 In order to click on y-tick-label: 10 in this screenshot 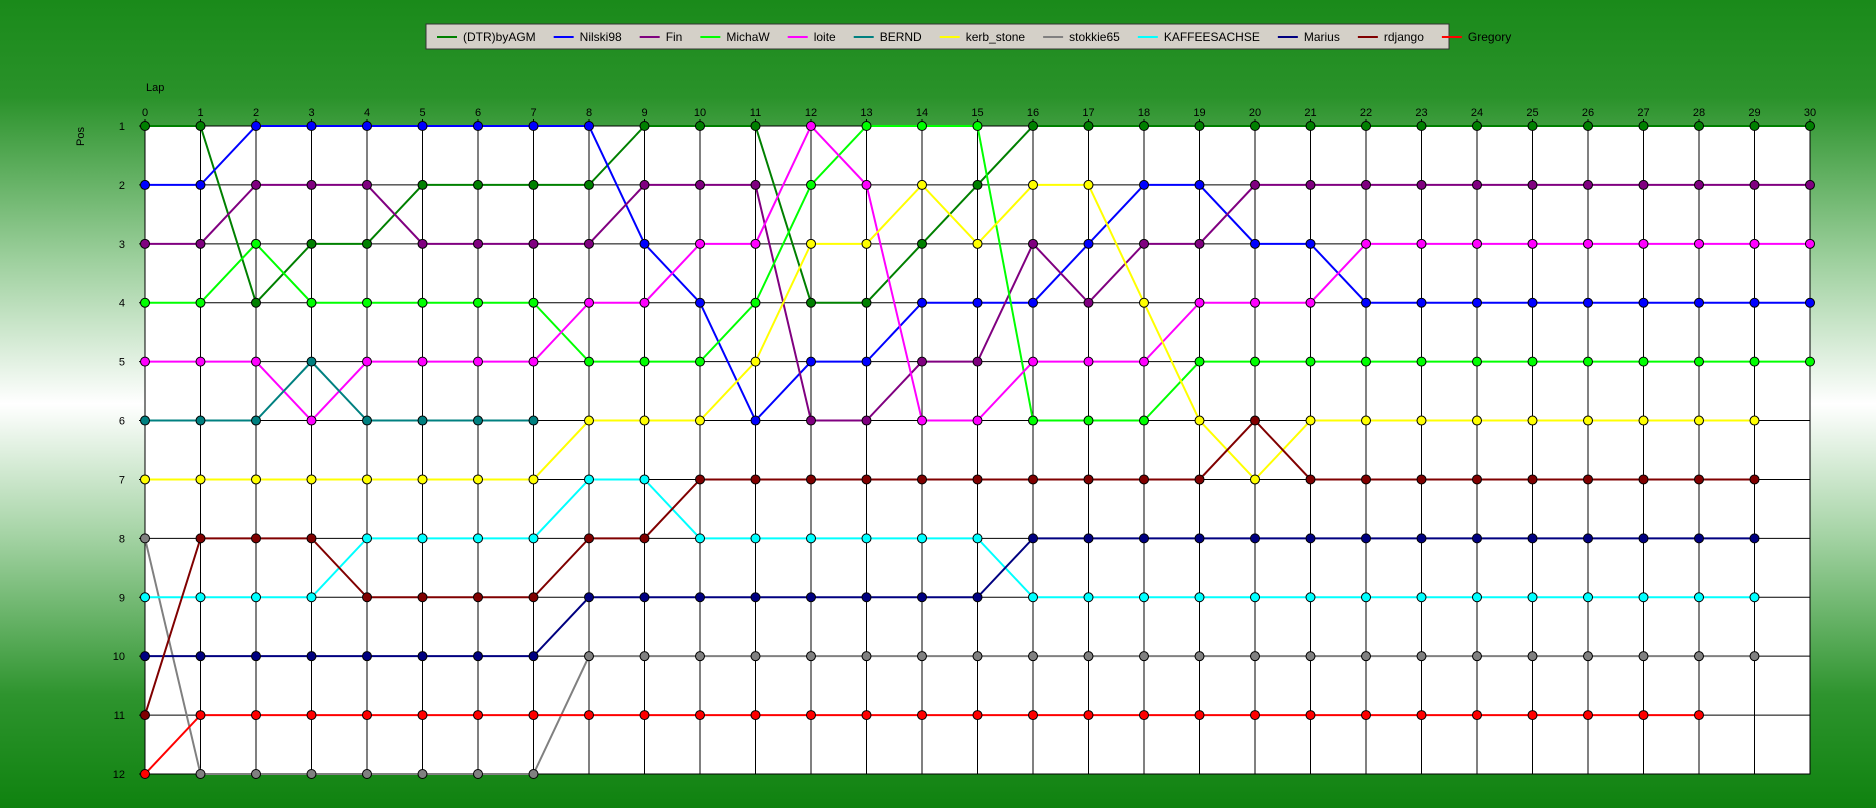, I will do `click(119, 657)`.